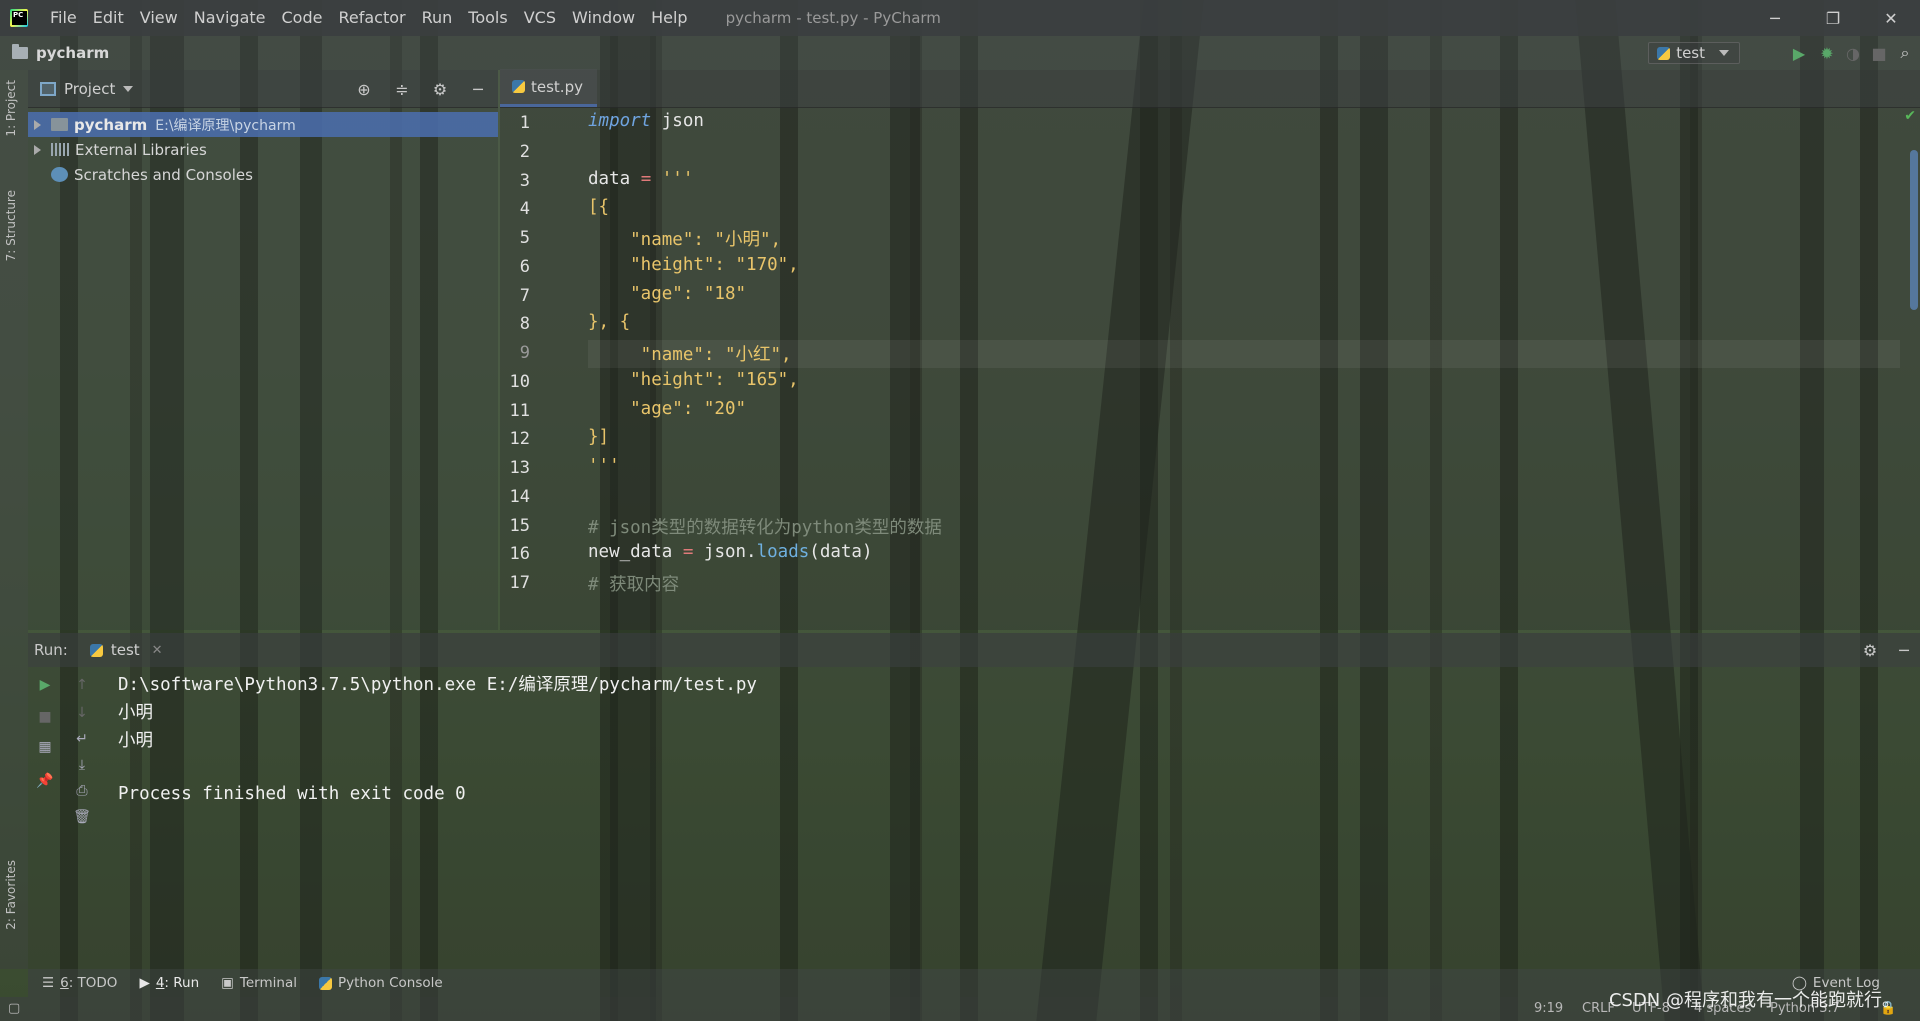 Image resolution: width=1920 pixels, height=1021 pixels. I want to click on tree-item-external-libraries: External Libraries, so click(263, 149).